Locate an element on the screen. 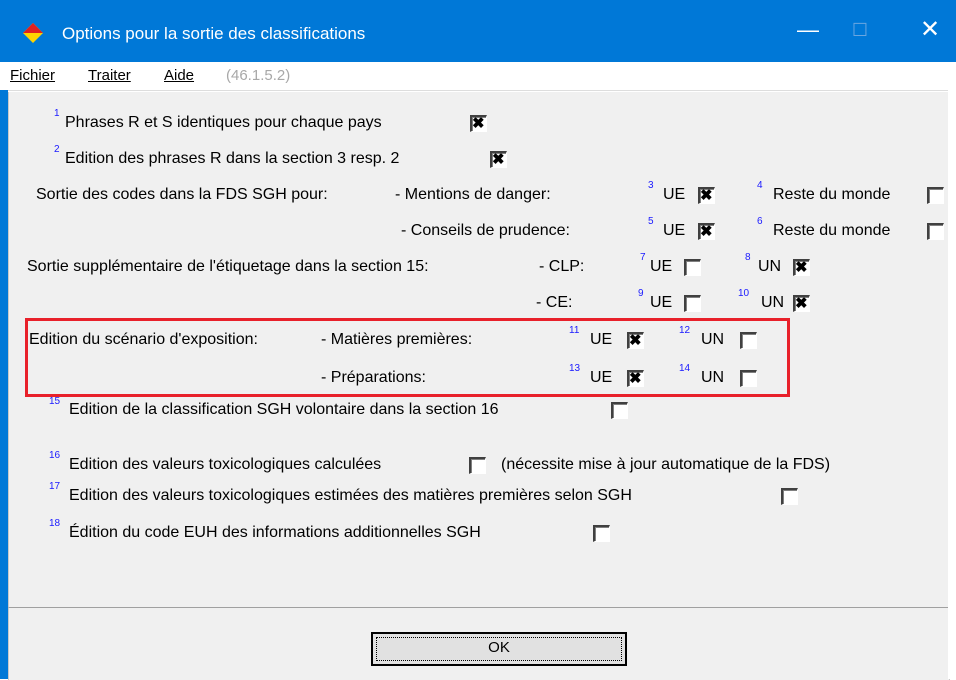 The width and height of the screenshot is (956, 680). sortie-codes-label: Sortie des codes dans la FDS SGH pour: is located at coordinates (182, 194).